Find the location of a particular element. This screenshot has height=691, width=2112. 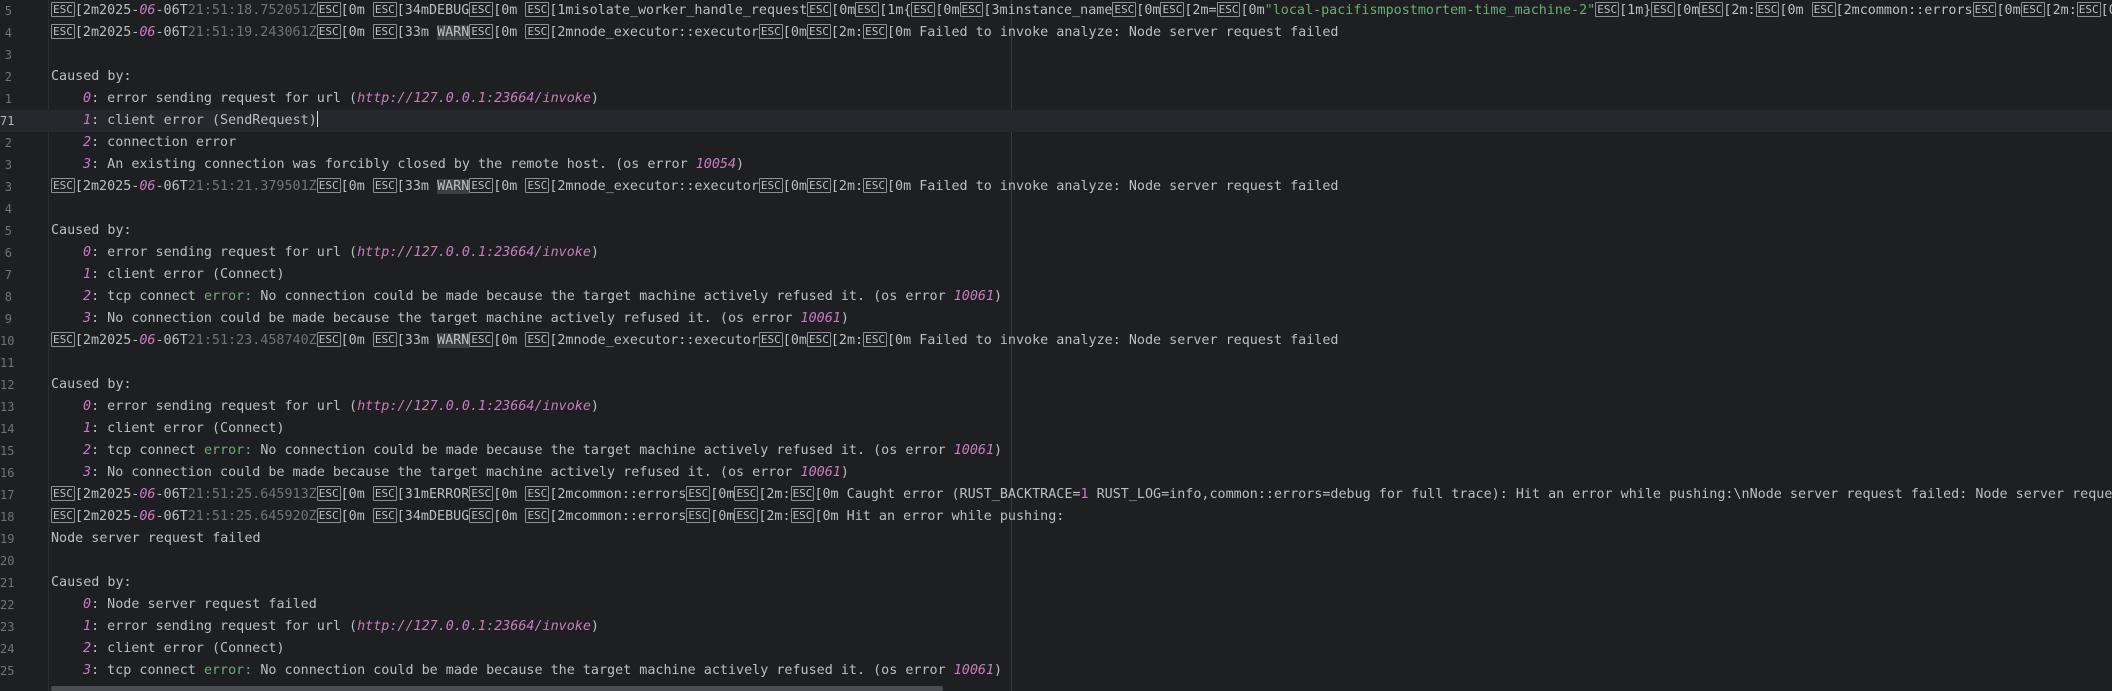

log-text: : error sending request for url ( is located at coordinates (224, 98).